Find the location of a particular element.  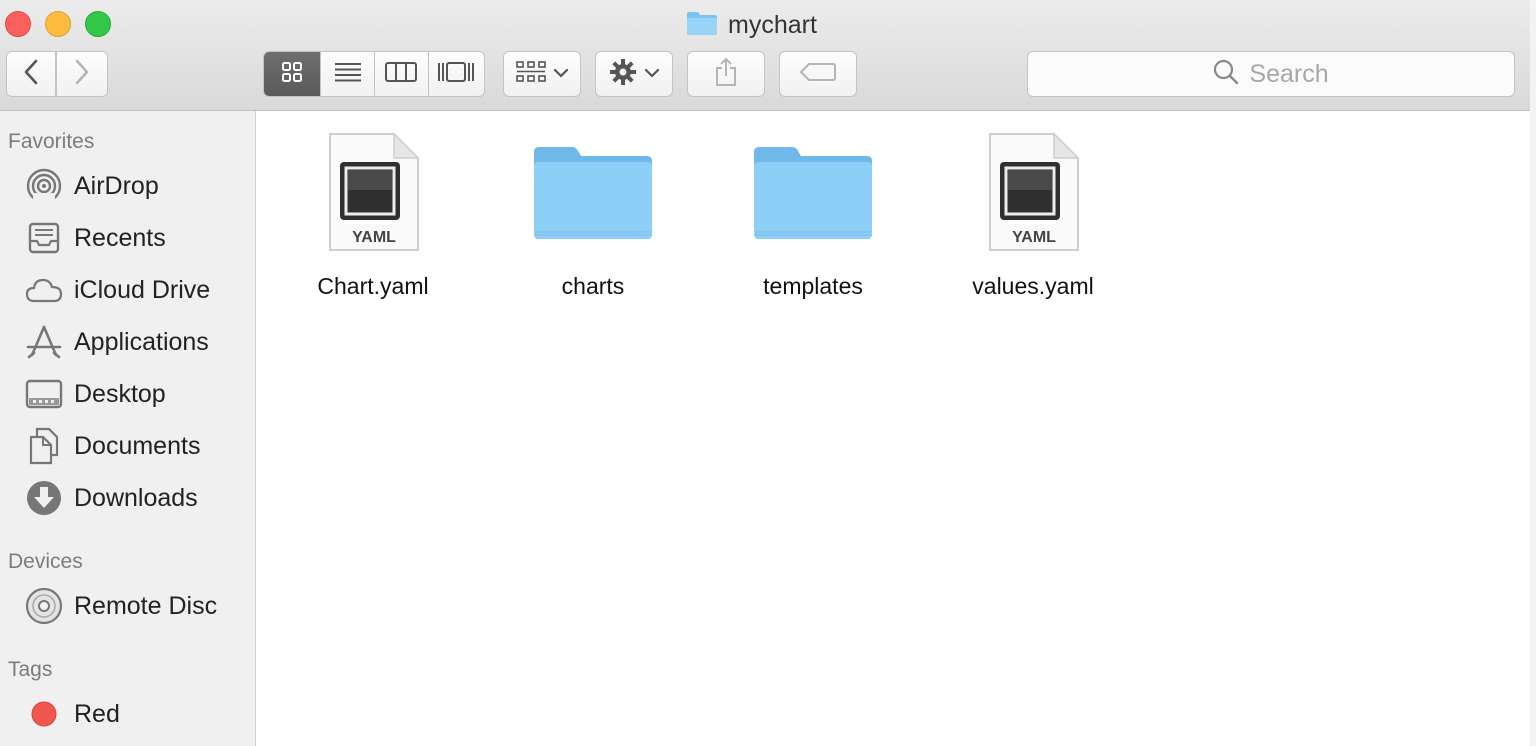

red-tag-dot-icon is located at coordinates (44, 714).